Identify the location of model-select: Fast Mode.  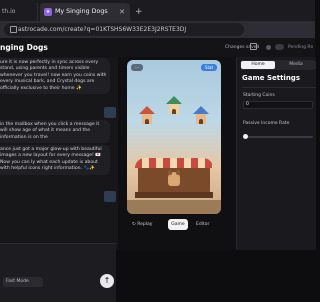
(23, 282).